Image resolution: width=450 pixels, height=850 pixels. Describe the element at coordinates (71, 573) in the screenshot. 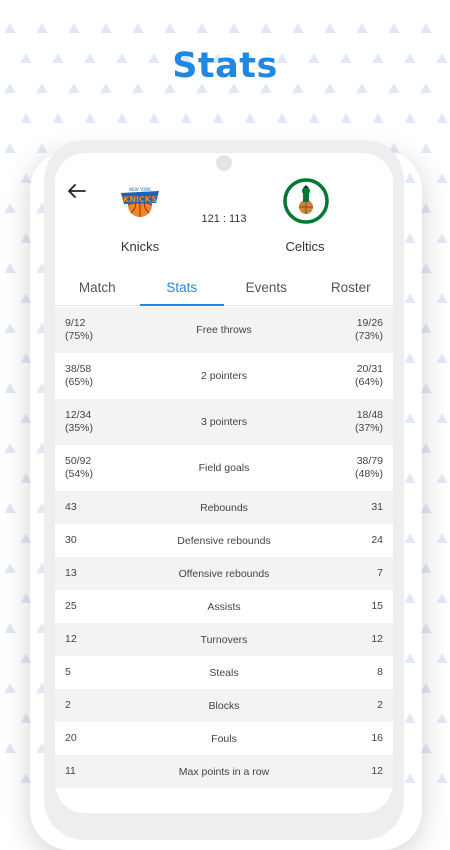

I see `home-value: 13` at that location.